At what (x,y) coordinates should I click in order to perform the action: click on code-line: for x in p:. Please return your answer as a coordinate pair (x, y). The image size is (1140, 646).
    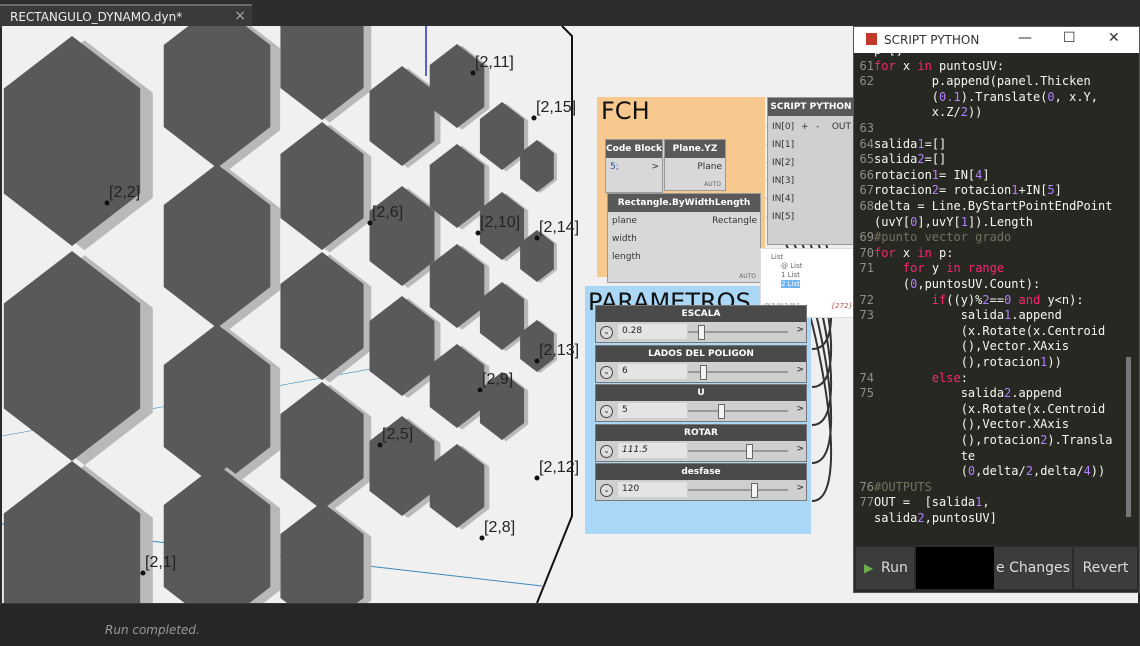
    Looking at the image, I should click on (914, 253).